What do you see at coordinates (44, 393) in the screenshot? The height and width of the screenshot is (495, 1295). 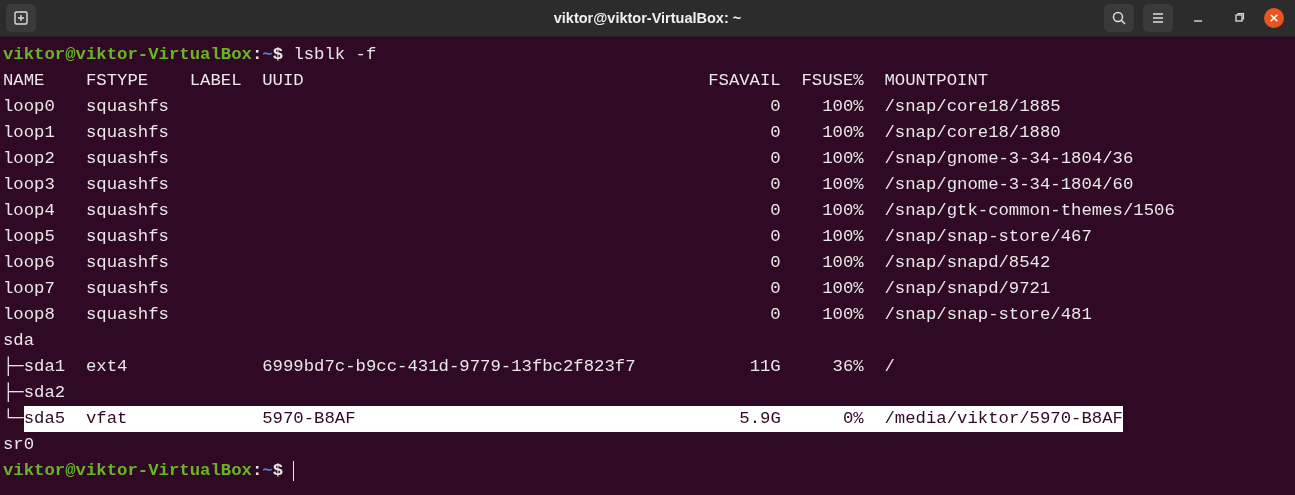 I see `table-cell-text: sda2` at bounding box center [44, 393].